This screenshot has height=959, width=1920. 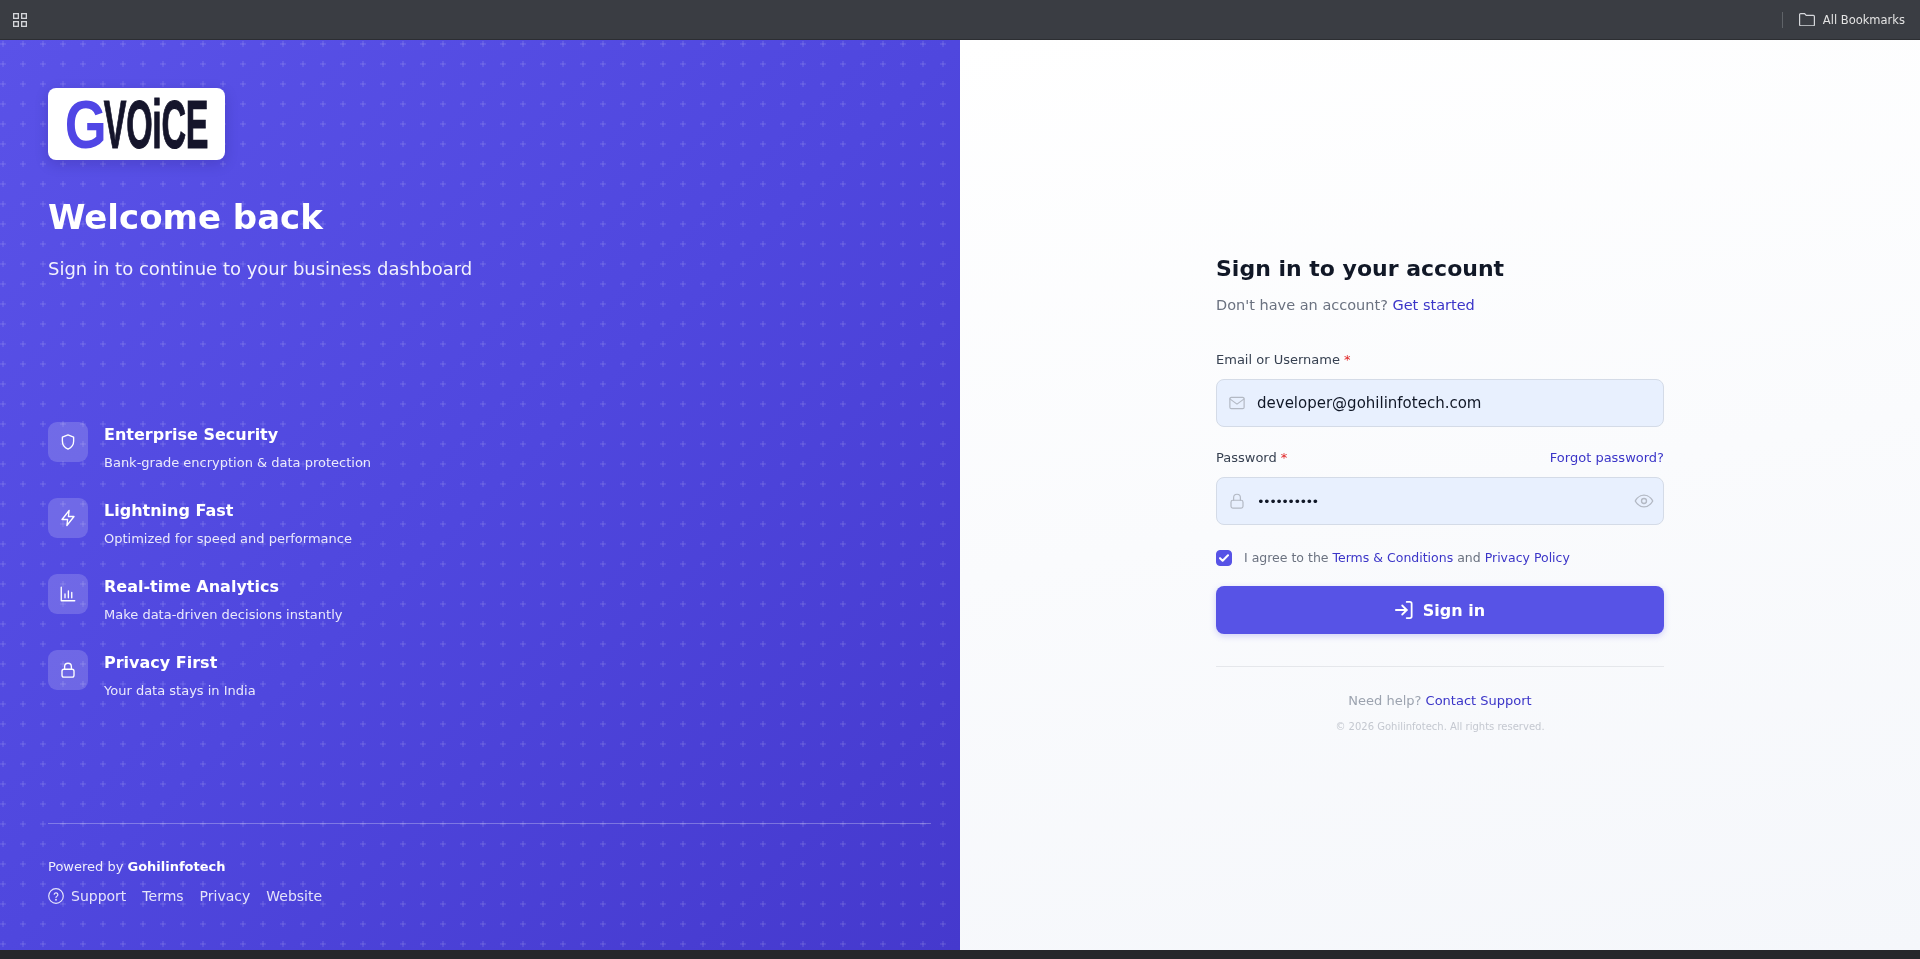 I want to click on welcome-subheading: Sign in to continue to your business dashboard, so click(x=260, y=269).